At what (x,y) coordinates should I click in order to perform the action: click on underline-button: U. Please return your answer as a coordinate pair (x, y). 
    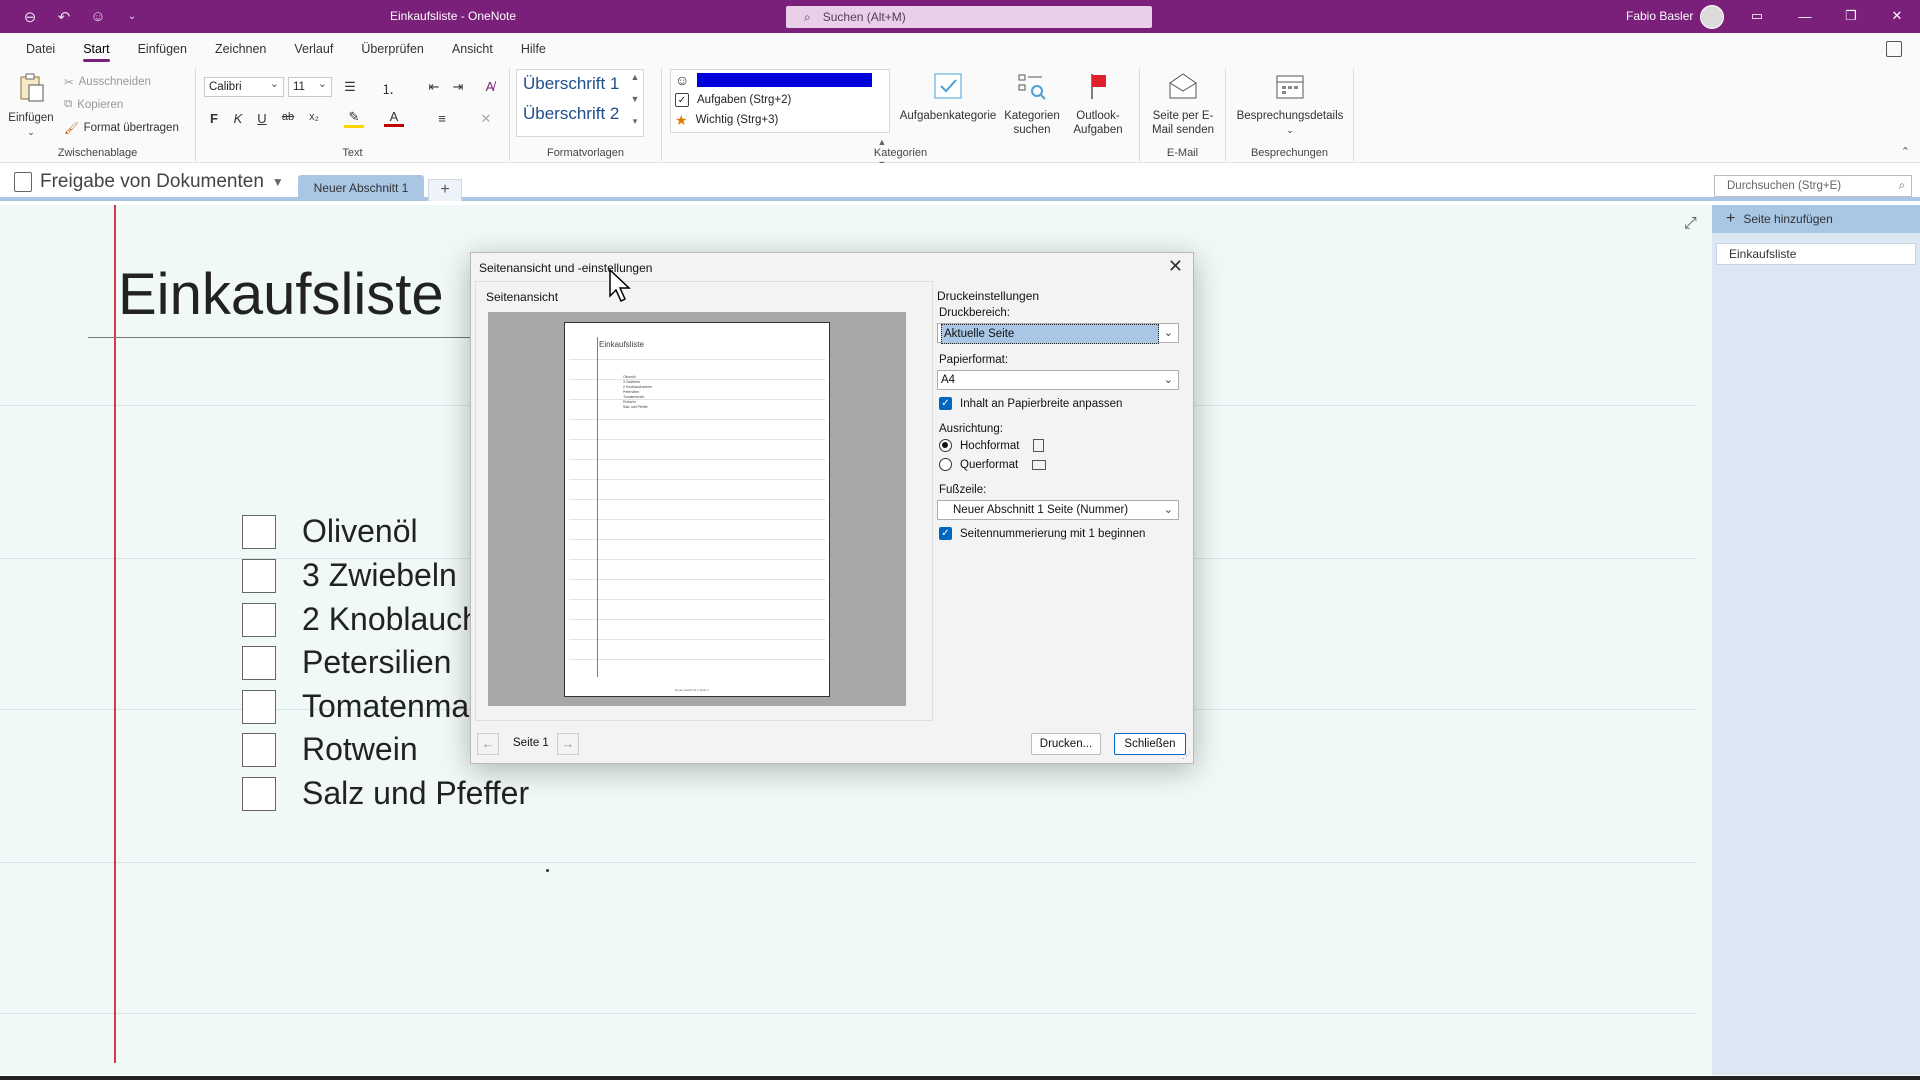
    Looking at the image, I should click on (262, 118).